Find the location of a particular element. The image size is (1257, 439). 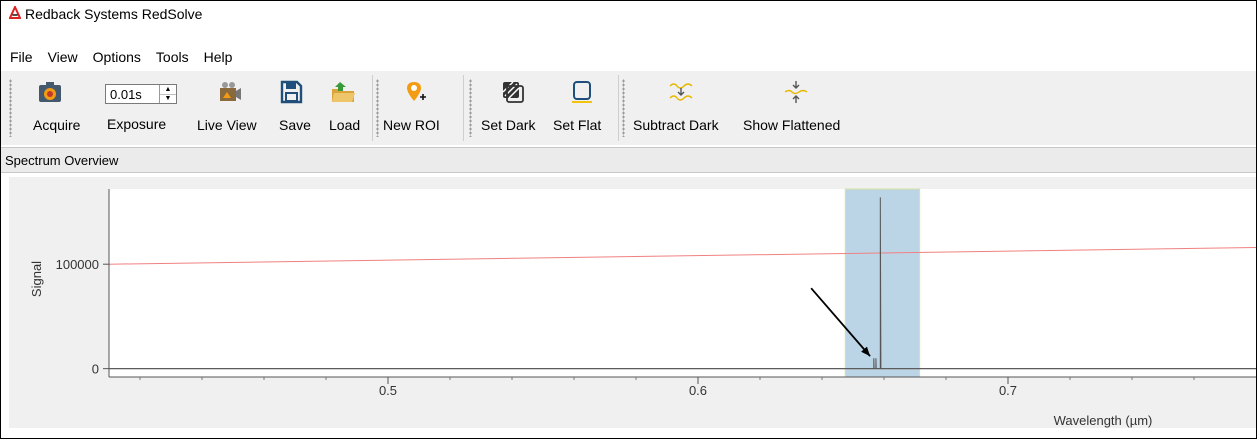

x-tick-label: 0.6 is located at coordinates (698, 390).